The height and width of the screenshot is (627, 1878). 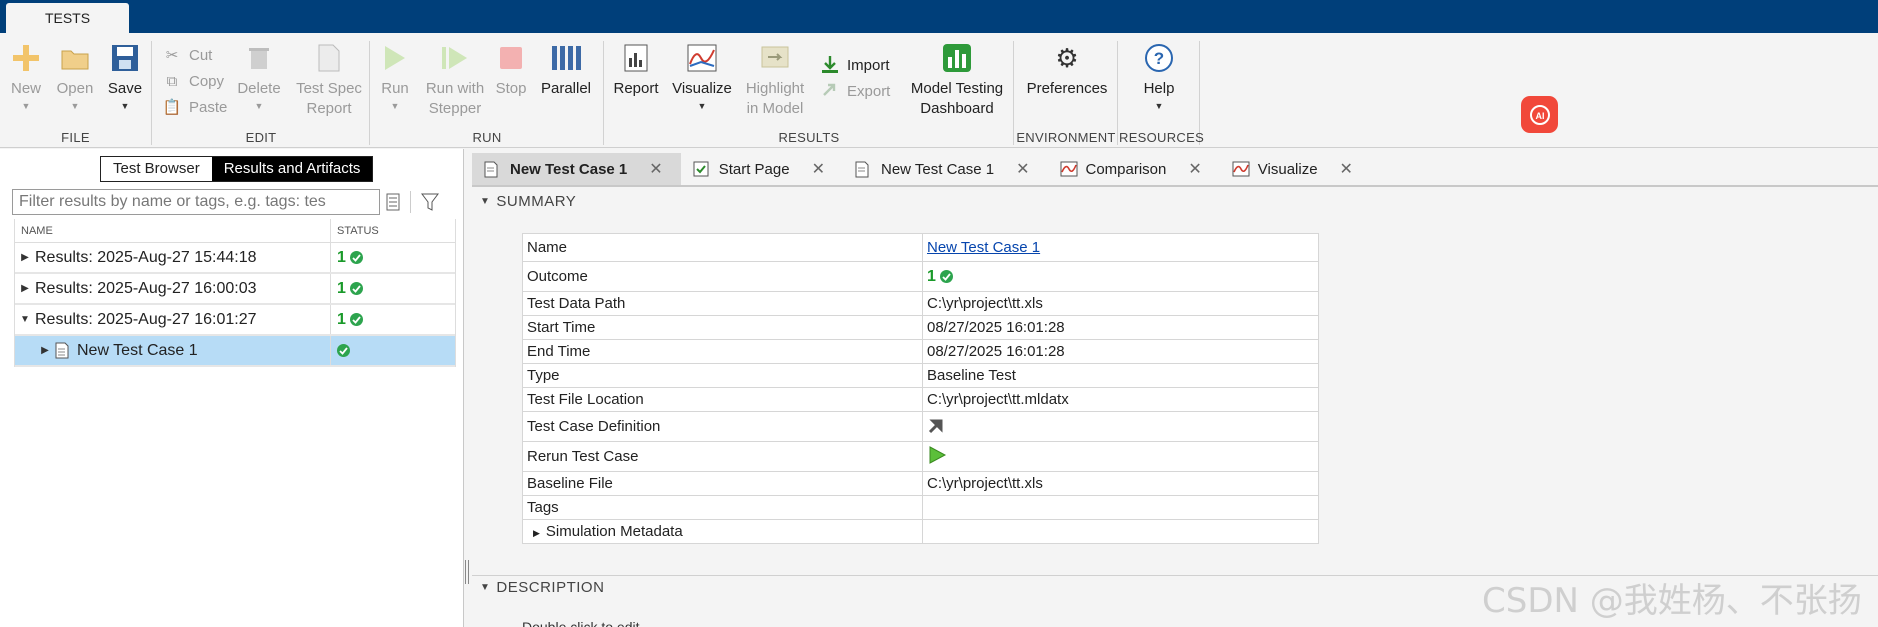 I want to click on property-key: Baseline File, so click(x=722, y=483).